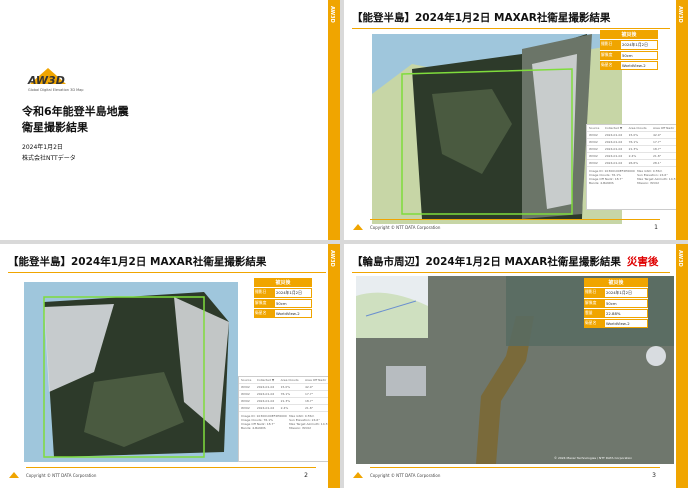 This screenshot has width=688, height=488. I want to click on cover-title-line1: 令和6年能登半島地震, so click(75, 111).